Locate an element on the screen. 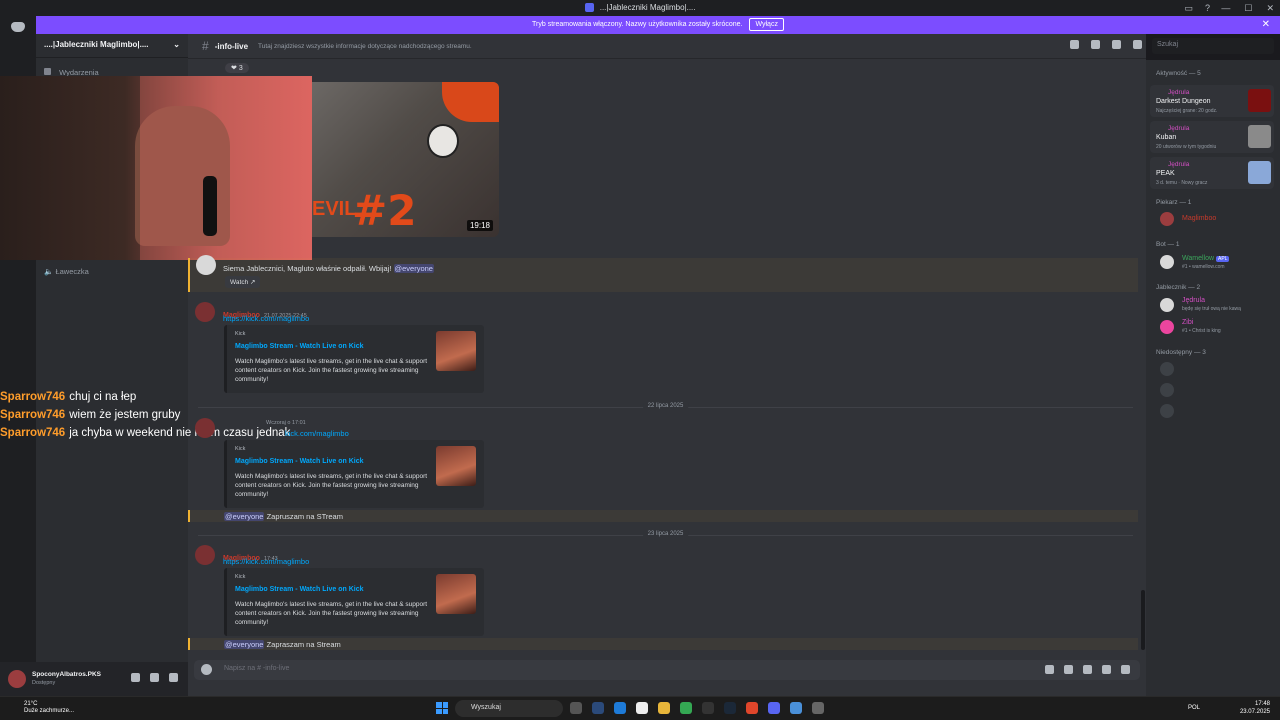 The width and height of the screenshot is (1280, 720). header-toolbar is located at coordinates (1106, 44).